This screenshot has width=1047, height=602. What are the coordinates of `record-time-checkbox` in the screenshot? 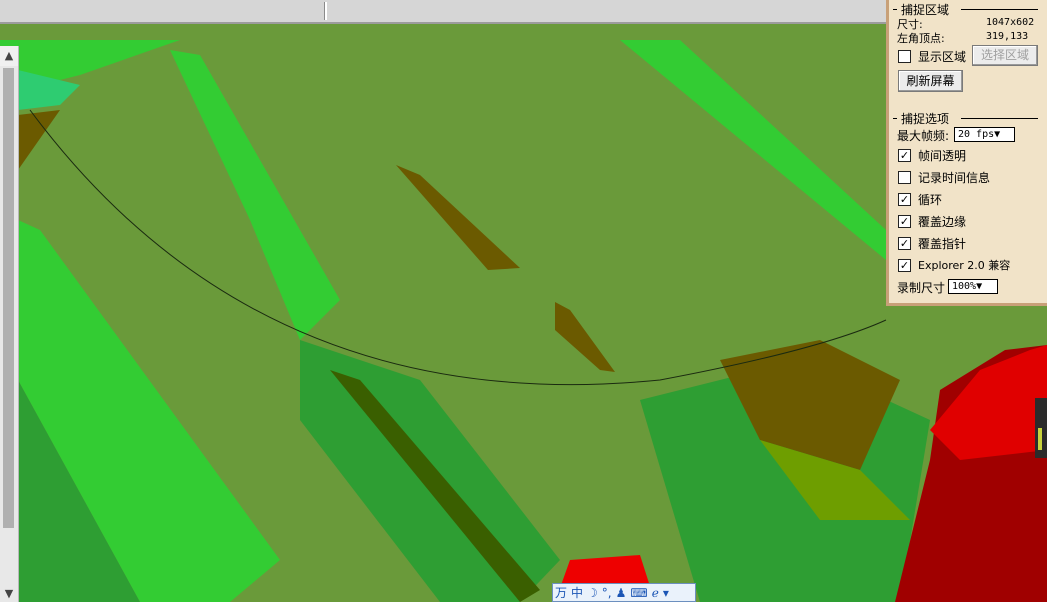 It's located at (904, 177).